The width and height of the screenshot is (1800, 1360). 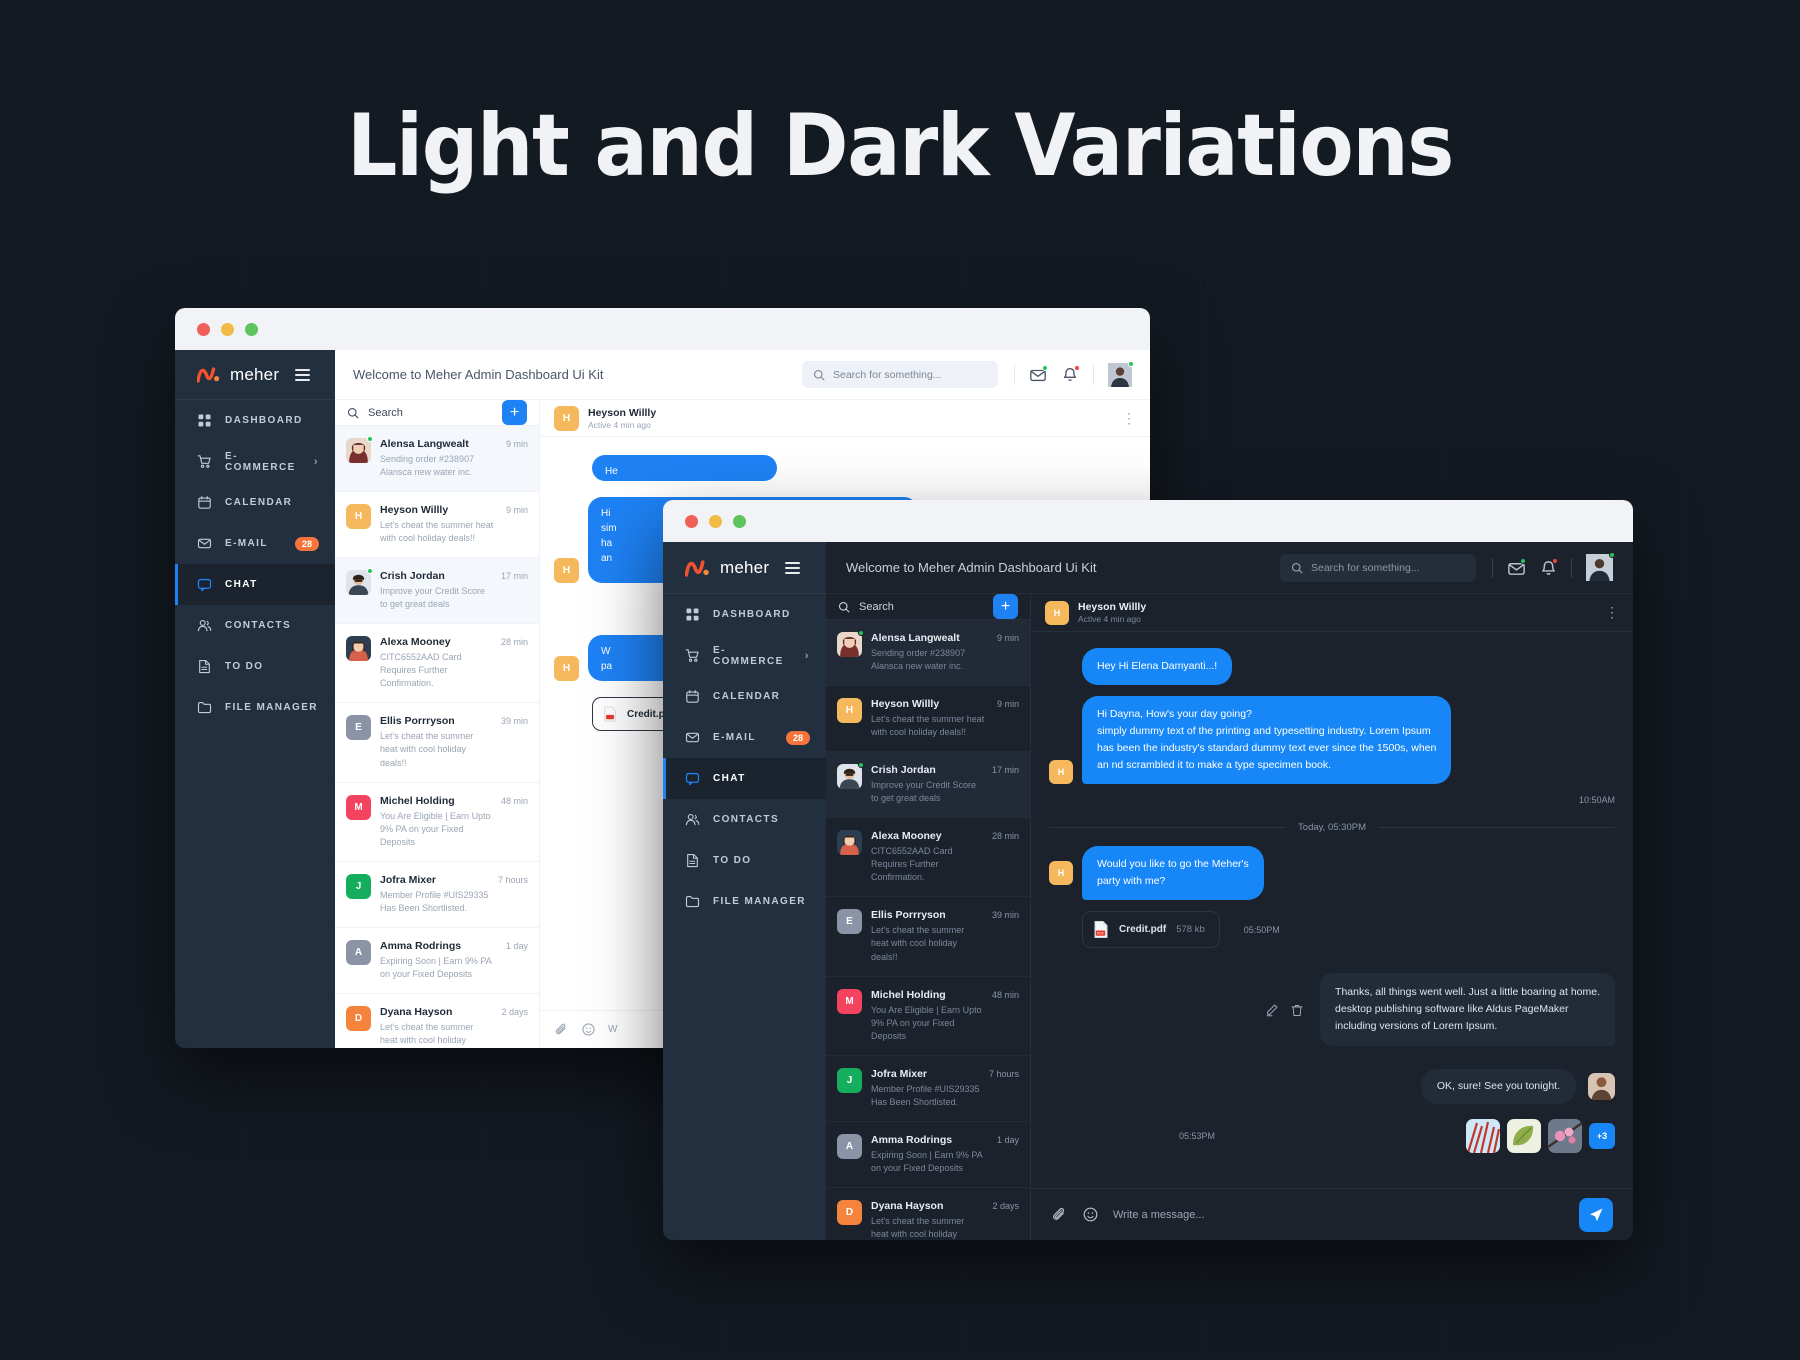 What do you see at coordinates (612, 1029) in the screenshot?
I see `message-input-placeholder: W` at bounding box center [612, 1029].